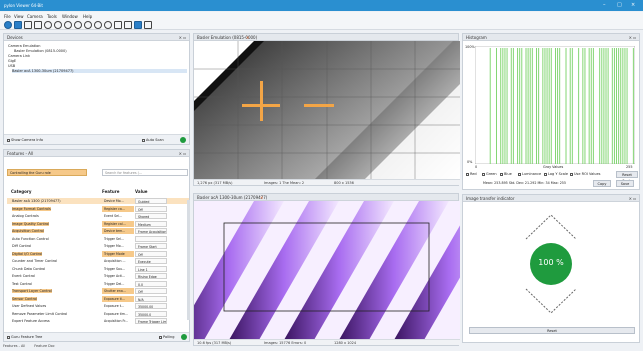 The height and width of the screenshot is (351, 643). What do you see at coordinates (633, 5) in the screenshot?
I see `close-button: ×` at bounding box center [633, 5].